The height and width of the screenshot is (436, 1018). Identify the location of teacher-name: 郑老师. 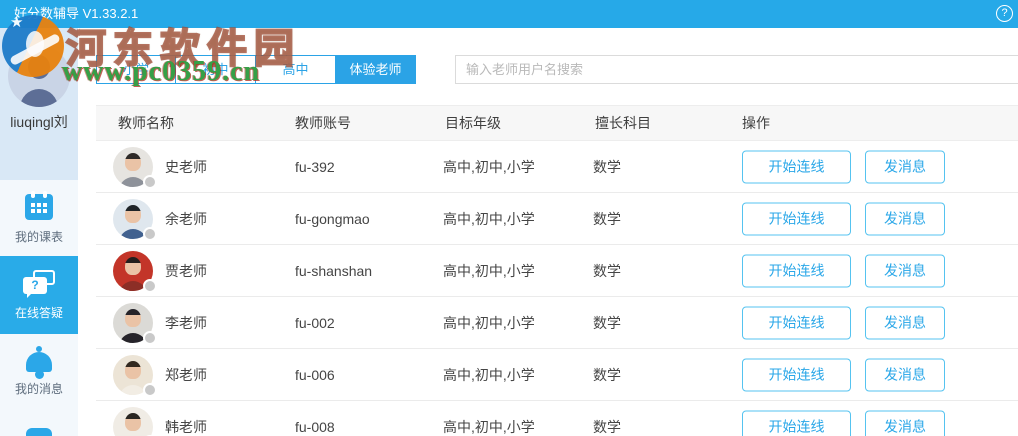
(186, 374).